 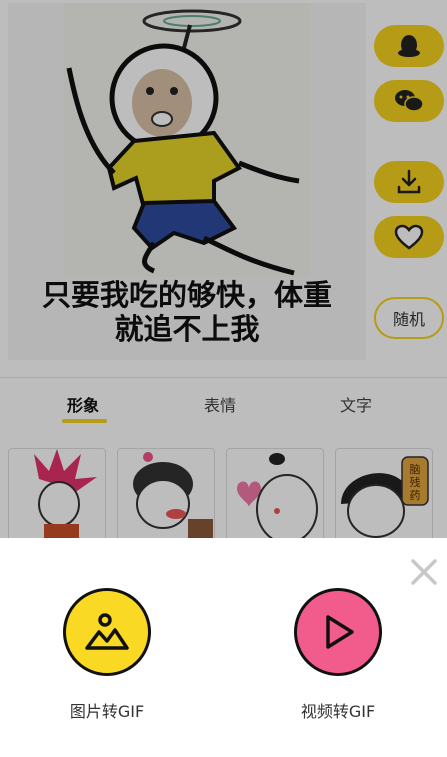 I want to click on image-icon, so click(x=107, y=631).